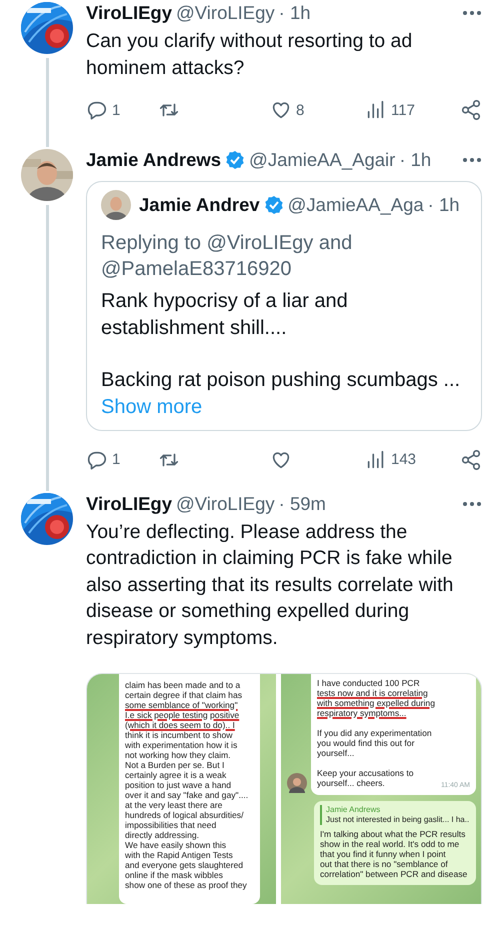  What do you see at coordinates (365, 773) in the screenshot?
I see `message-line: Keep your accusations to` at bounding box center [365, 773].